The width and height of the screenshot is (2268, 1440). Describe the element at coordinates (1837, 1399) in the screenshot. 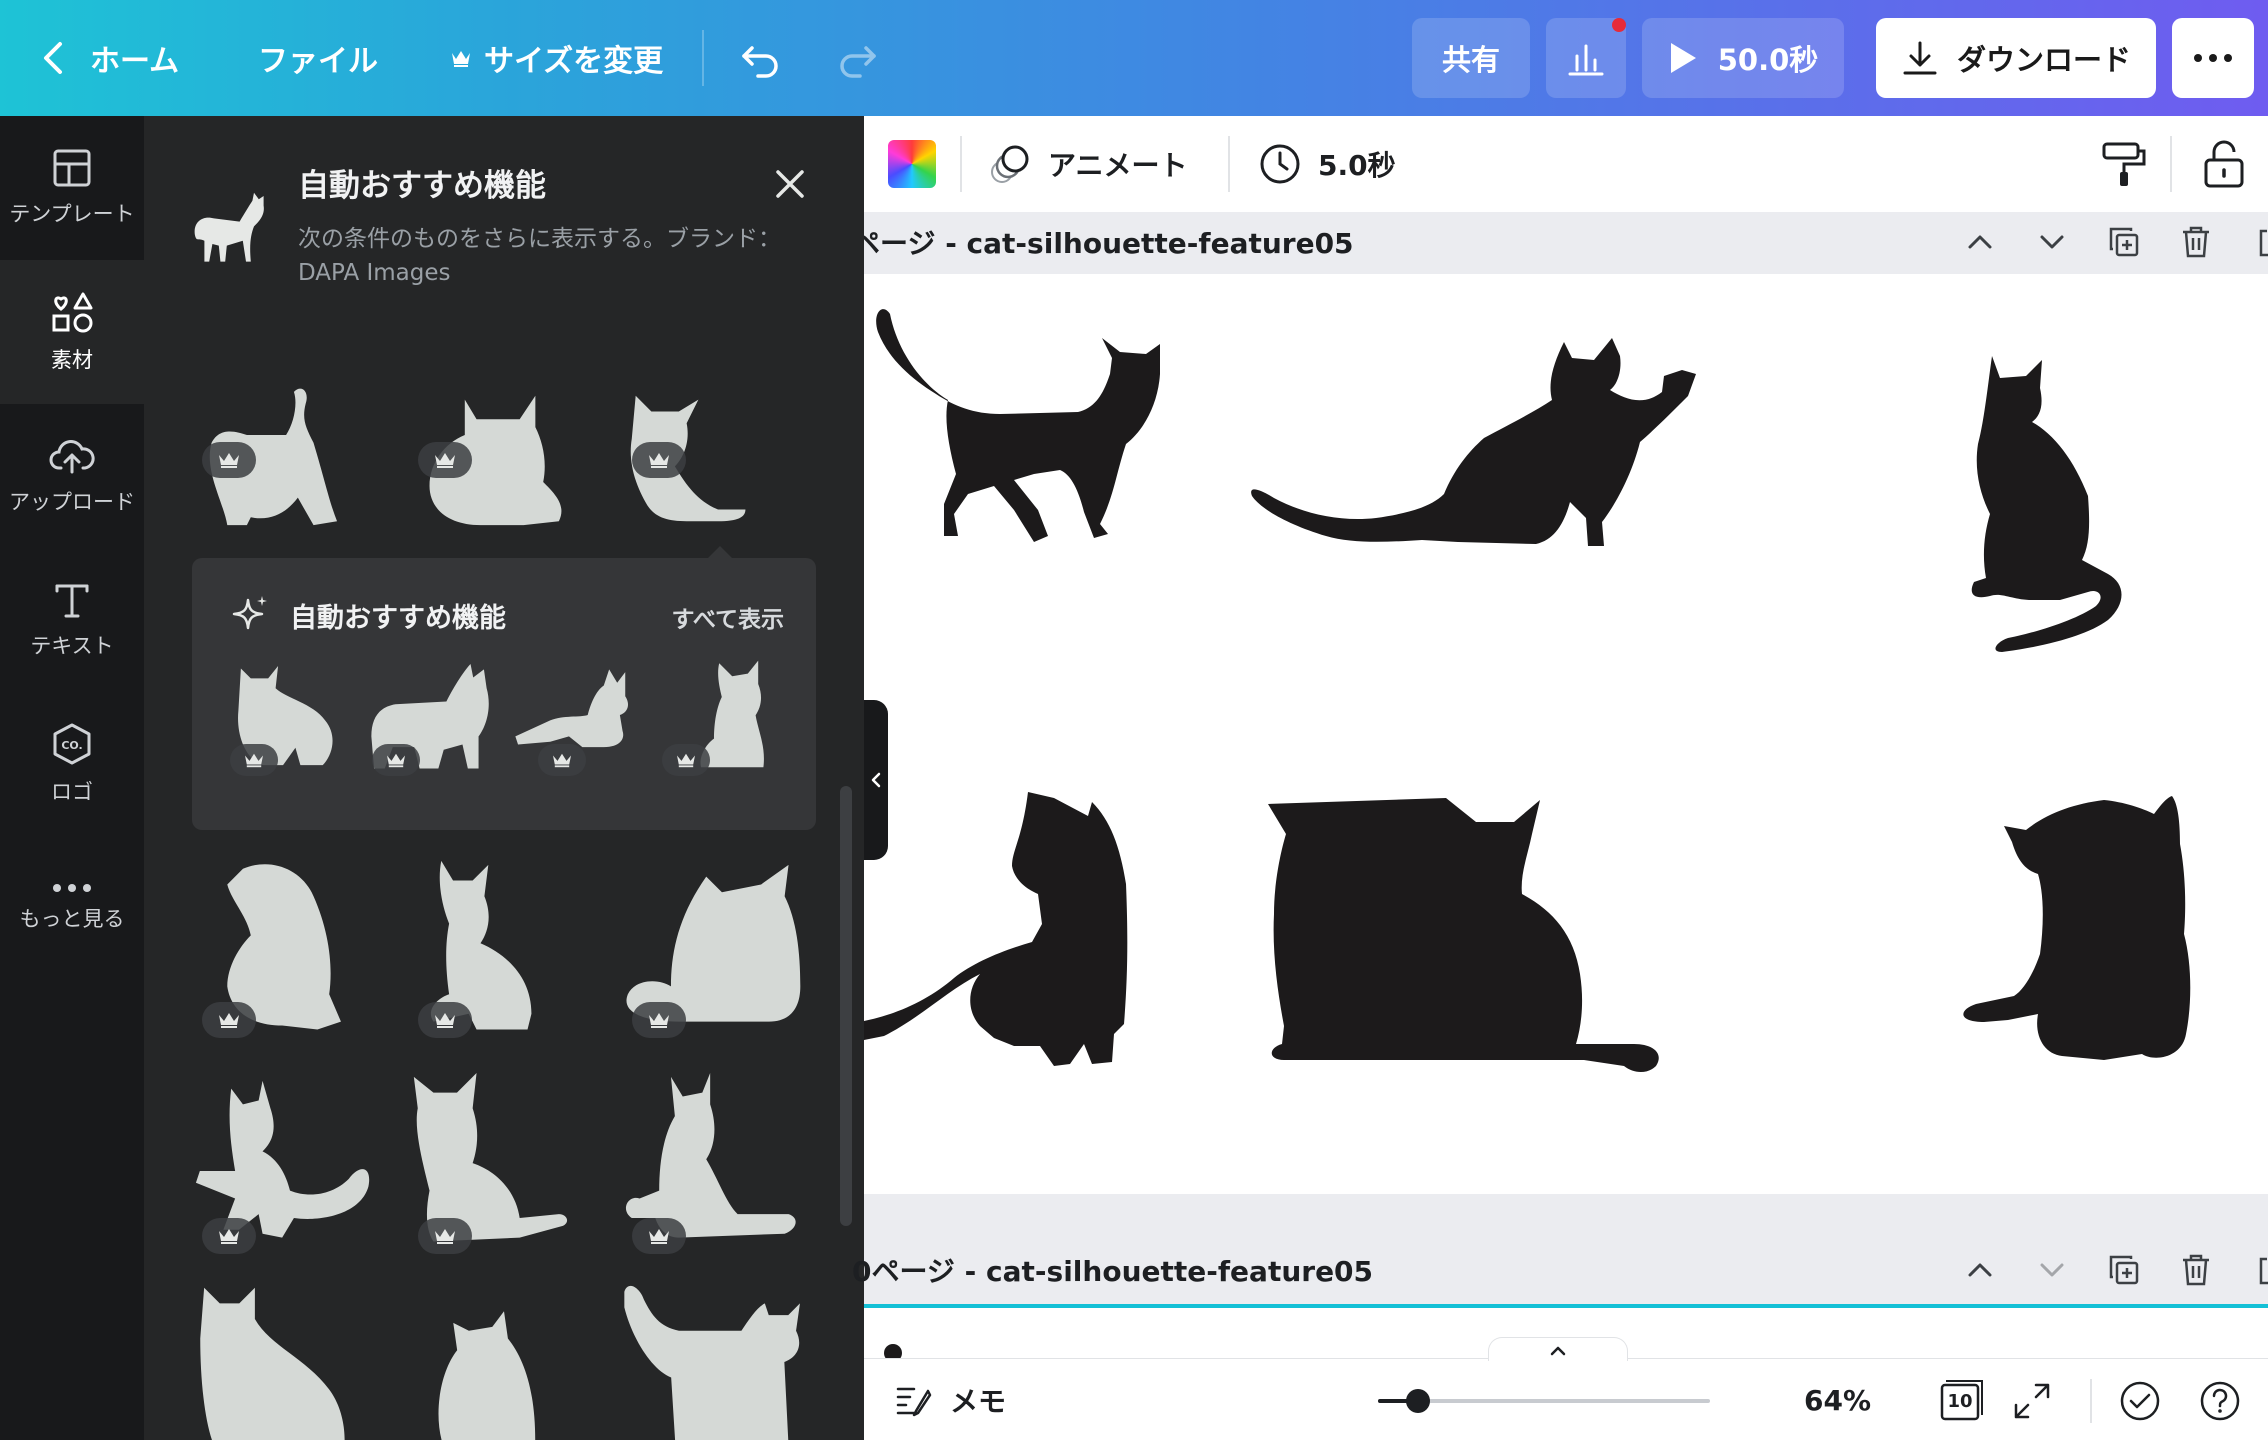

I see `zoom-level: 64%` at that location.